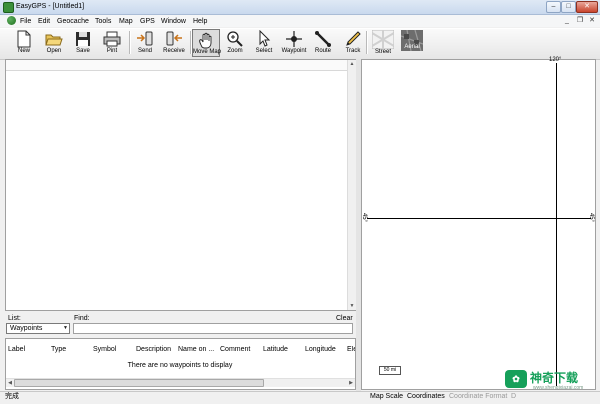  Describe the element at coordinates (367, 42) in the screenshot. I see `toolbar-separator` at that location.